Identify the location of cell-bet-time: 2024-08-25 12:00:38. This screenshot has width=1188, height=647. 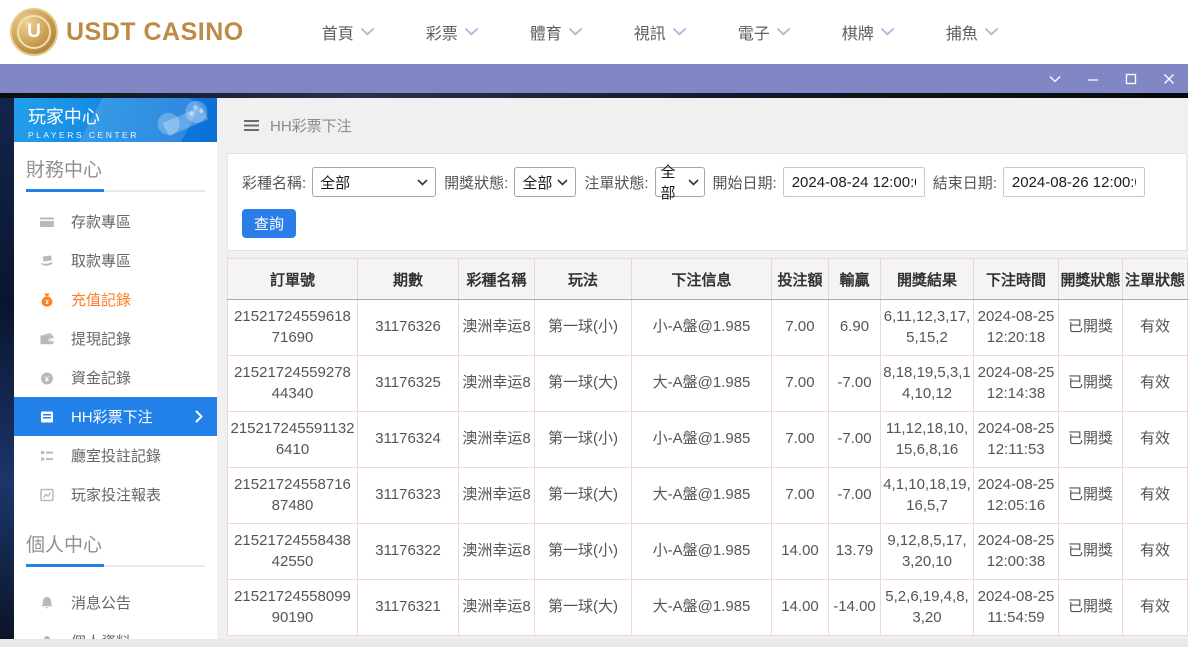
(1016, 551).